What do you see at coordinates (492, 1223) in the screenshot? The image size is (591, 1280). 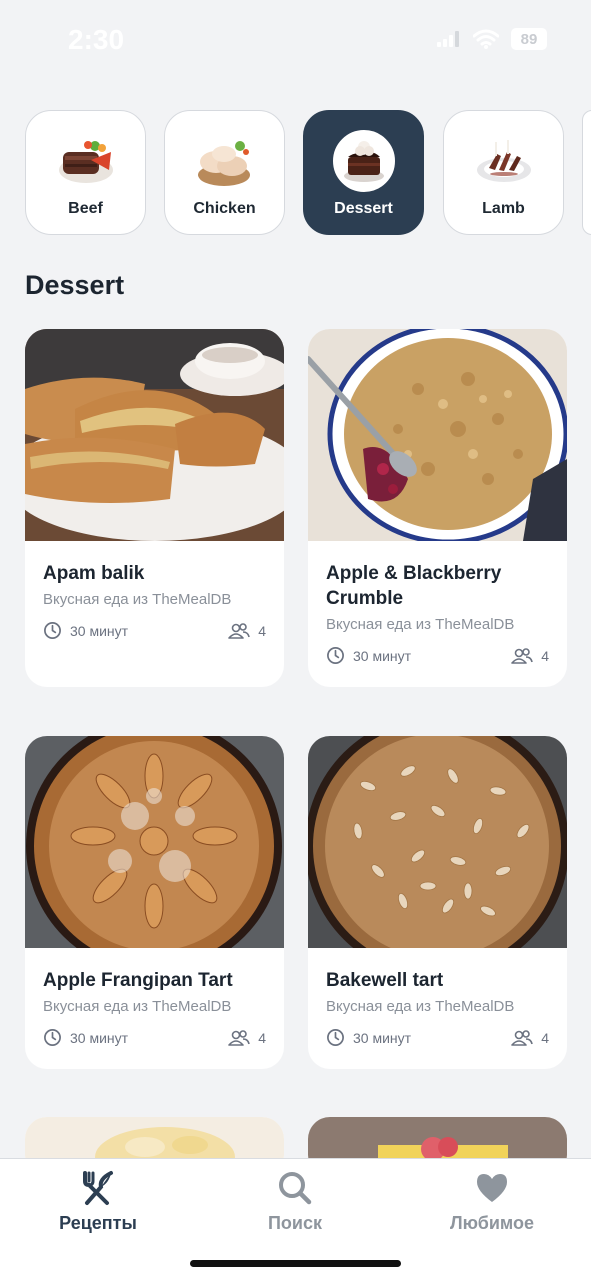 I see `tab-label: Любимое` at bounding box center [492, 1223].